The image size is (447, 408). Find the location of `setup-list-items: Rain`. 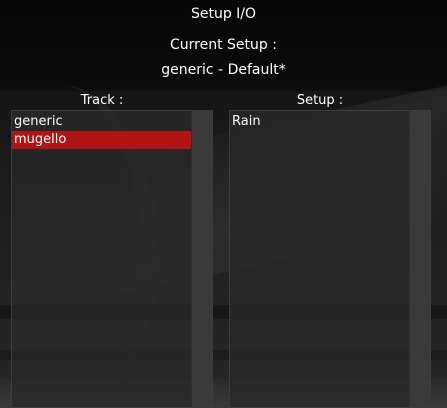

setup-list-items: Rain is located at coordinates (319, 122).